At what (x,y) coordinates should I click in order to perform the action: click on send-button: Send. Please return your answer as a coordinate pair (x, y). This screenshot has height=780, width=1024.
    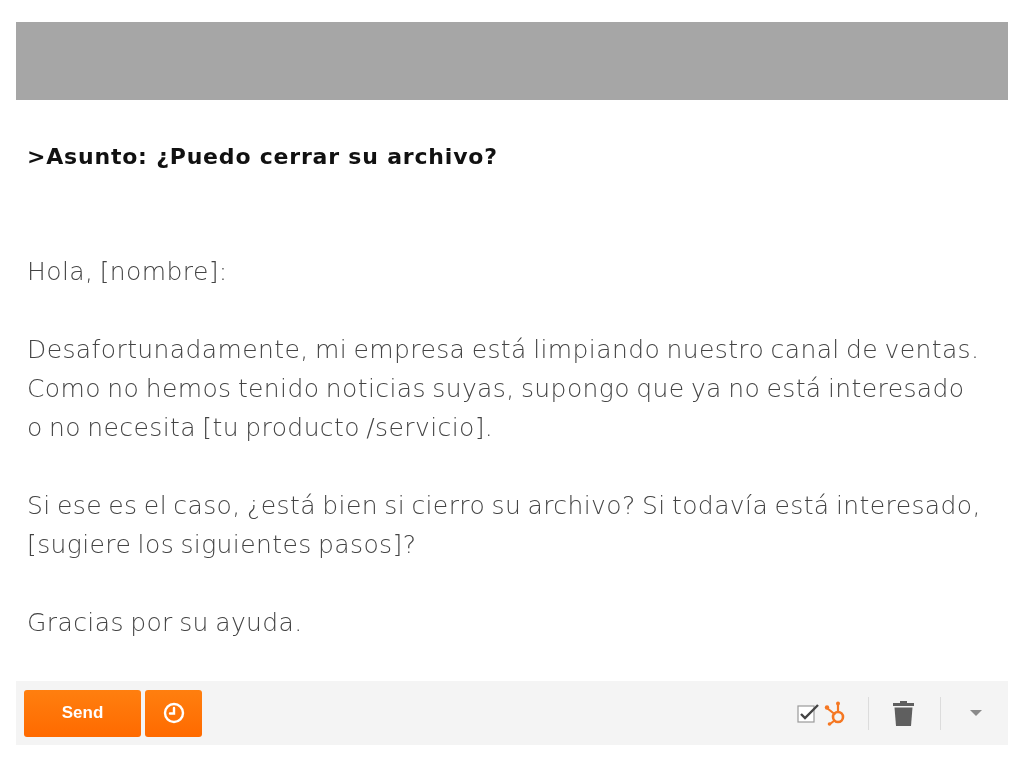
    Looking at the image, I should click on (82, 713).